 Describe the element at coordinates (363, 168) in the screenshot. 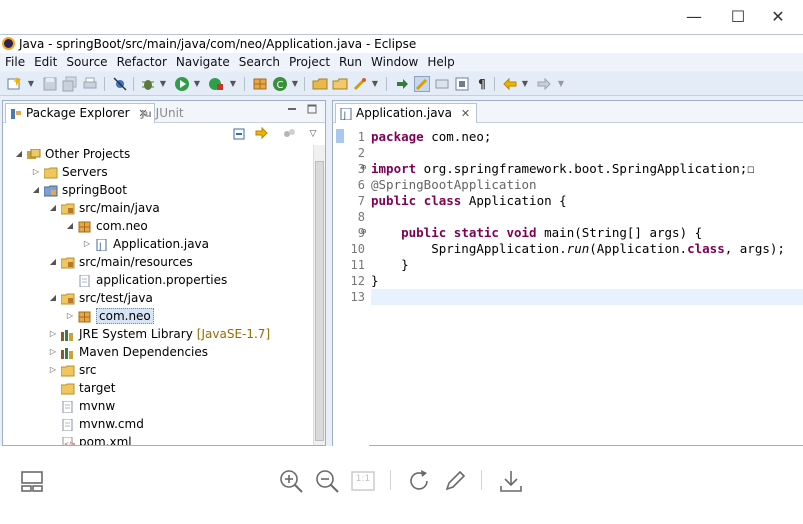

I see `expand-fold-icon: ⊕` at that location.